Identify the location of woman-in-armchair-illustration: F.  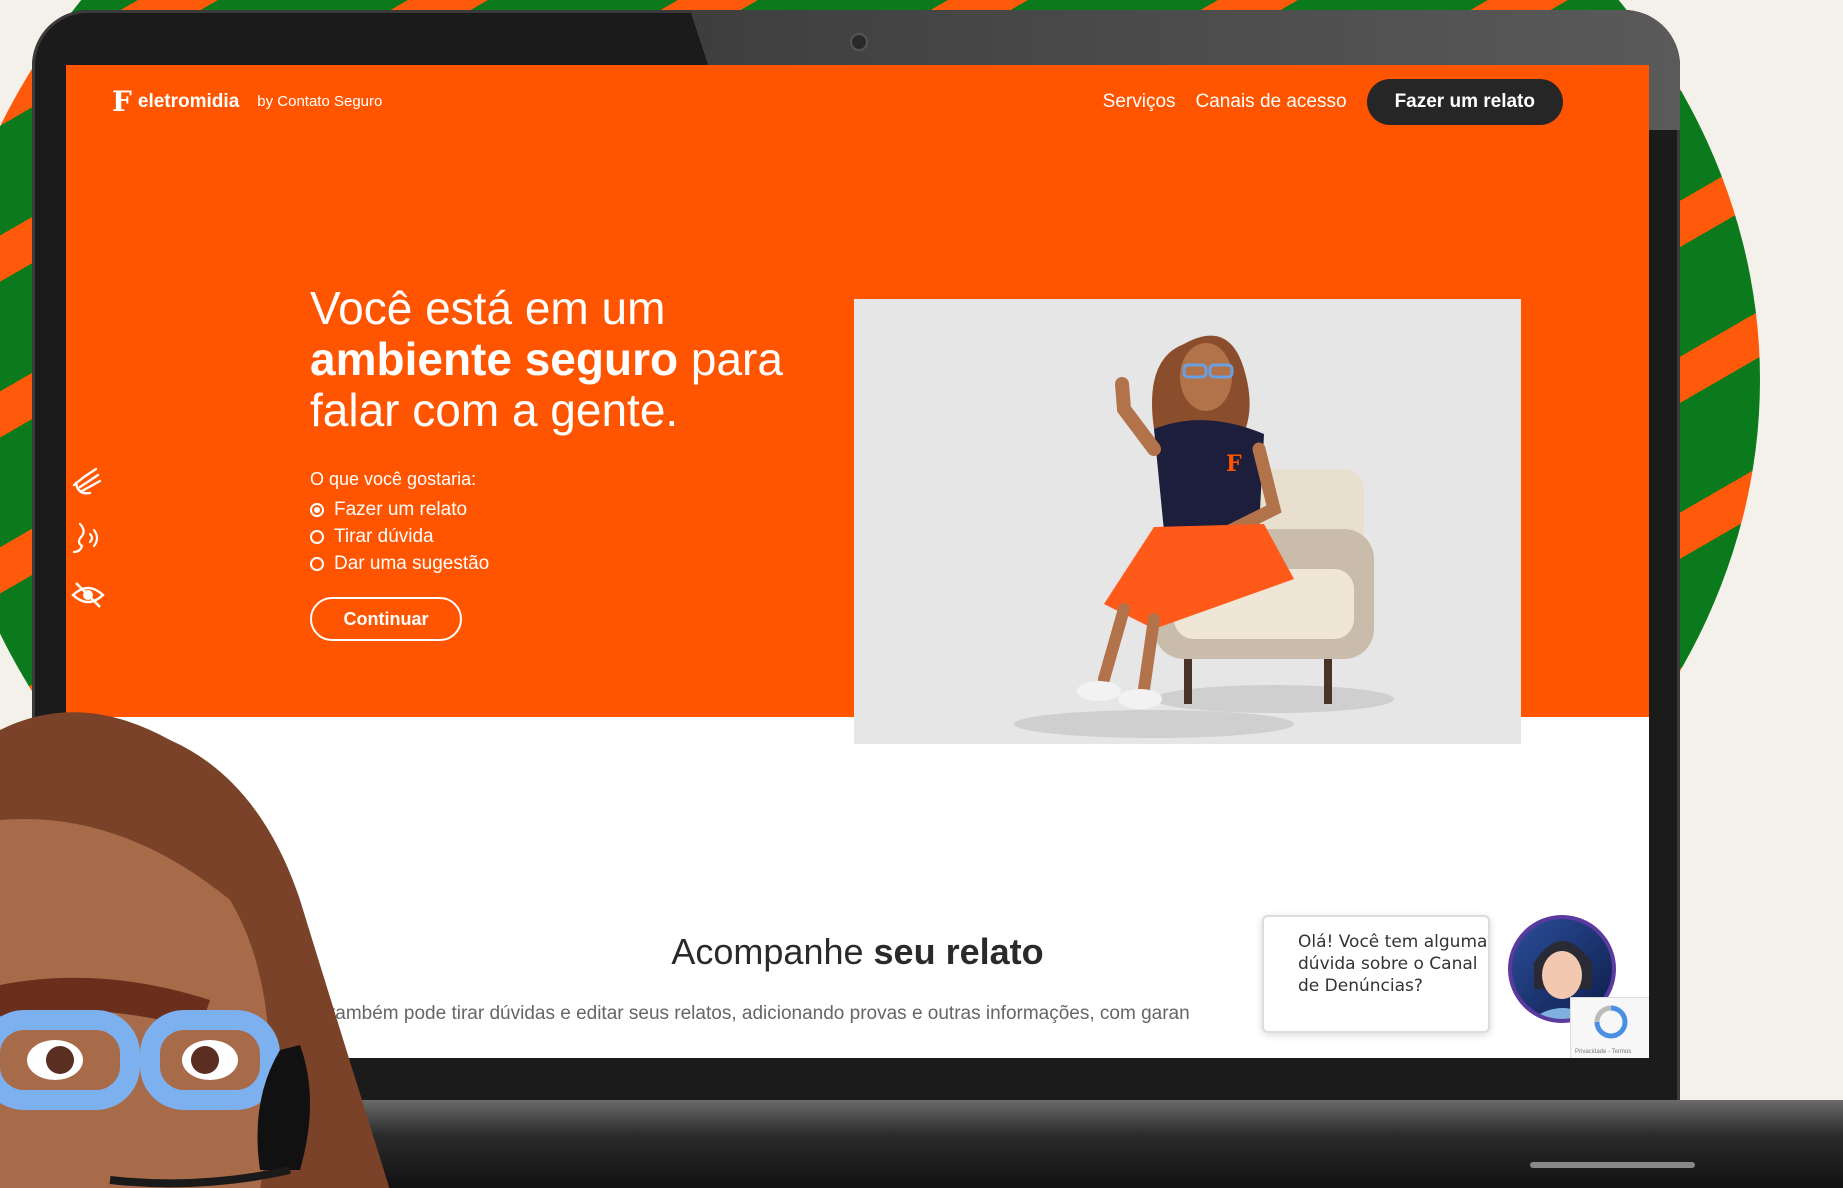
(1204, 536).